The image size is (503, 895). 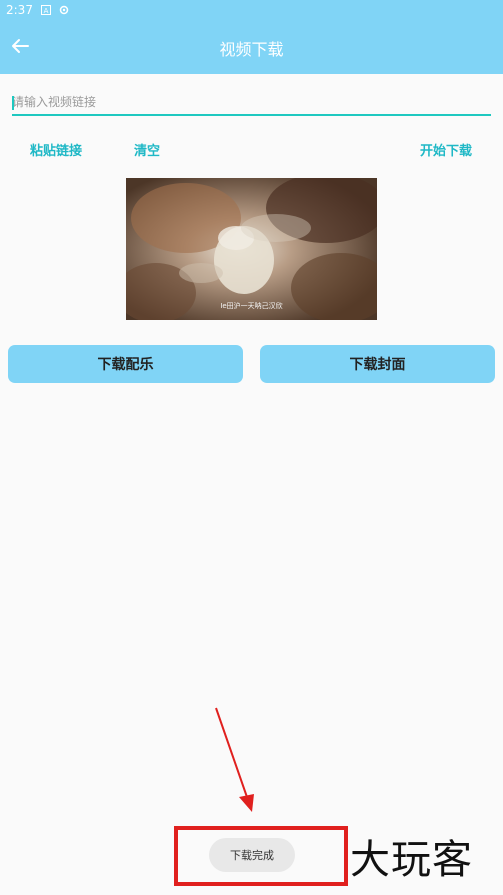 What do you see at coordinates (251, 103) in the screenshot?
I see `video-url-input` at bounding box center [251, 103].